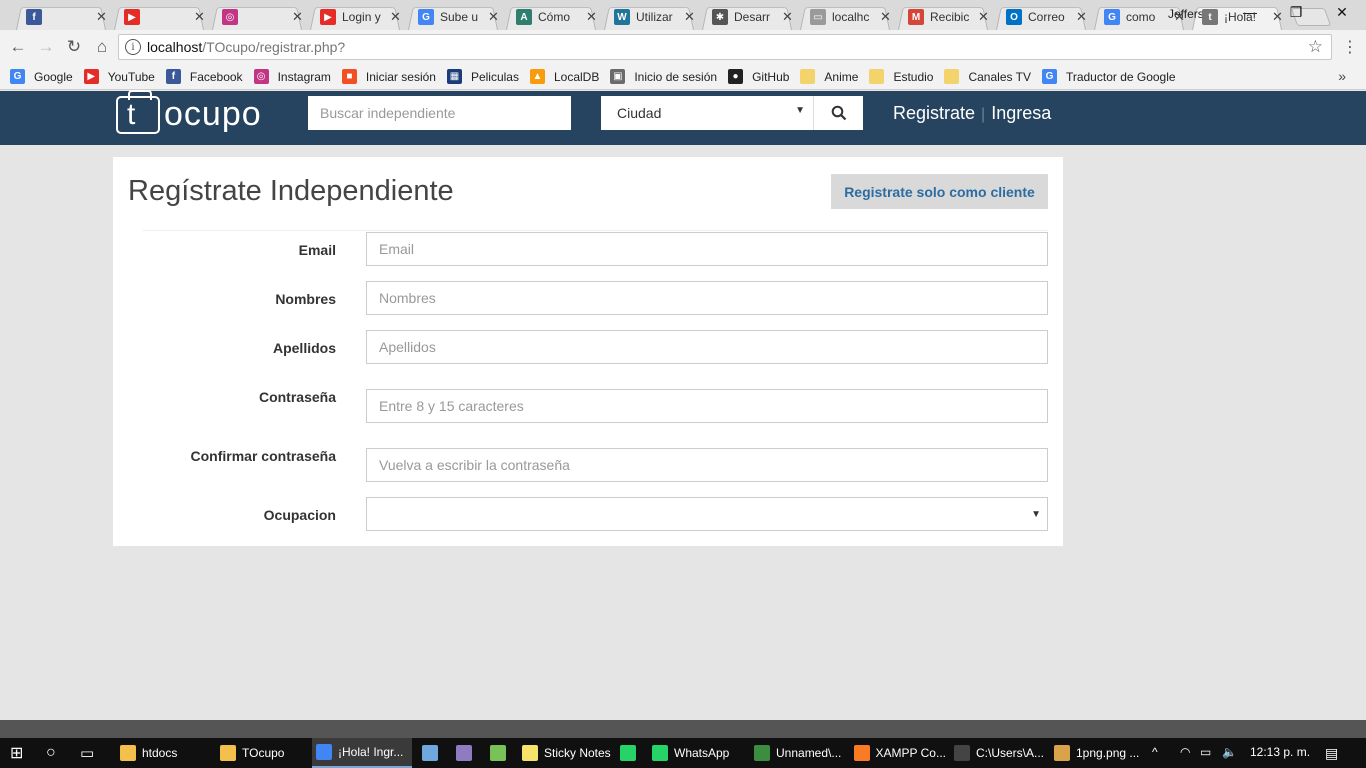  I want to click on volume-icon: 🔈, so click(1229, 752).